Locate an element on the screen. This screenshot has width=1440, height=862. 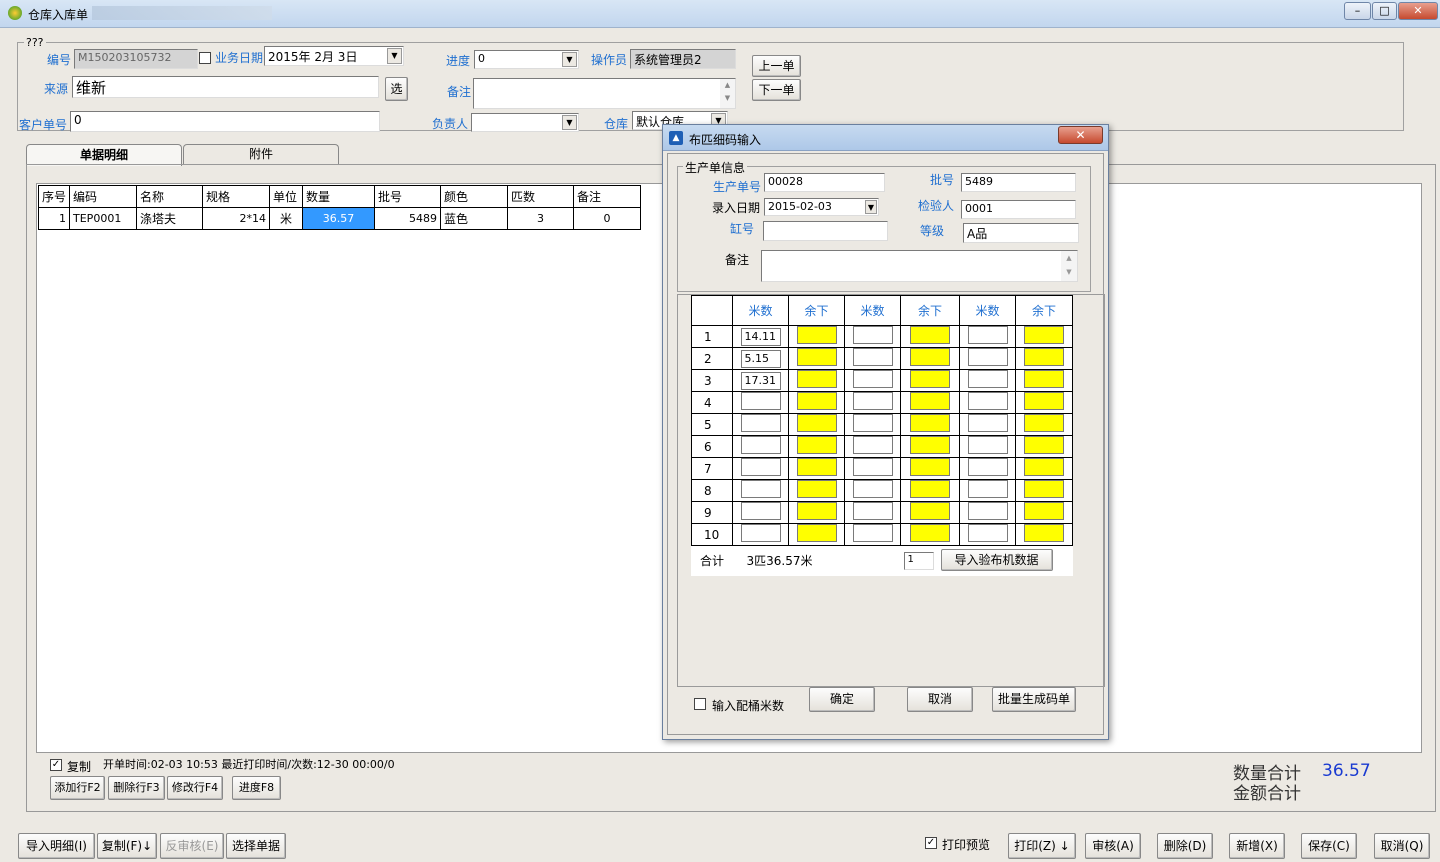
meters-input: 17.31 is located at coordinates (760, 380).